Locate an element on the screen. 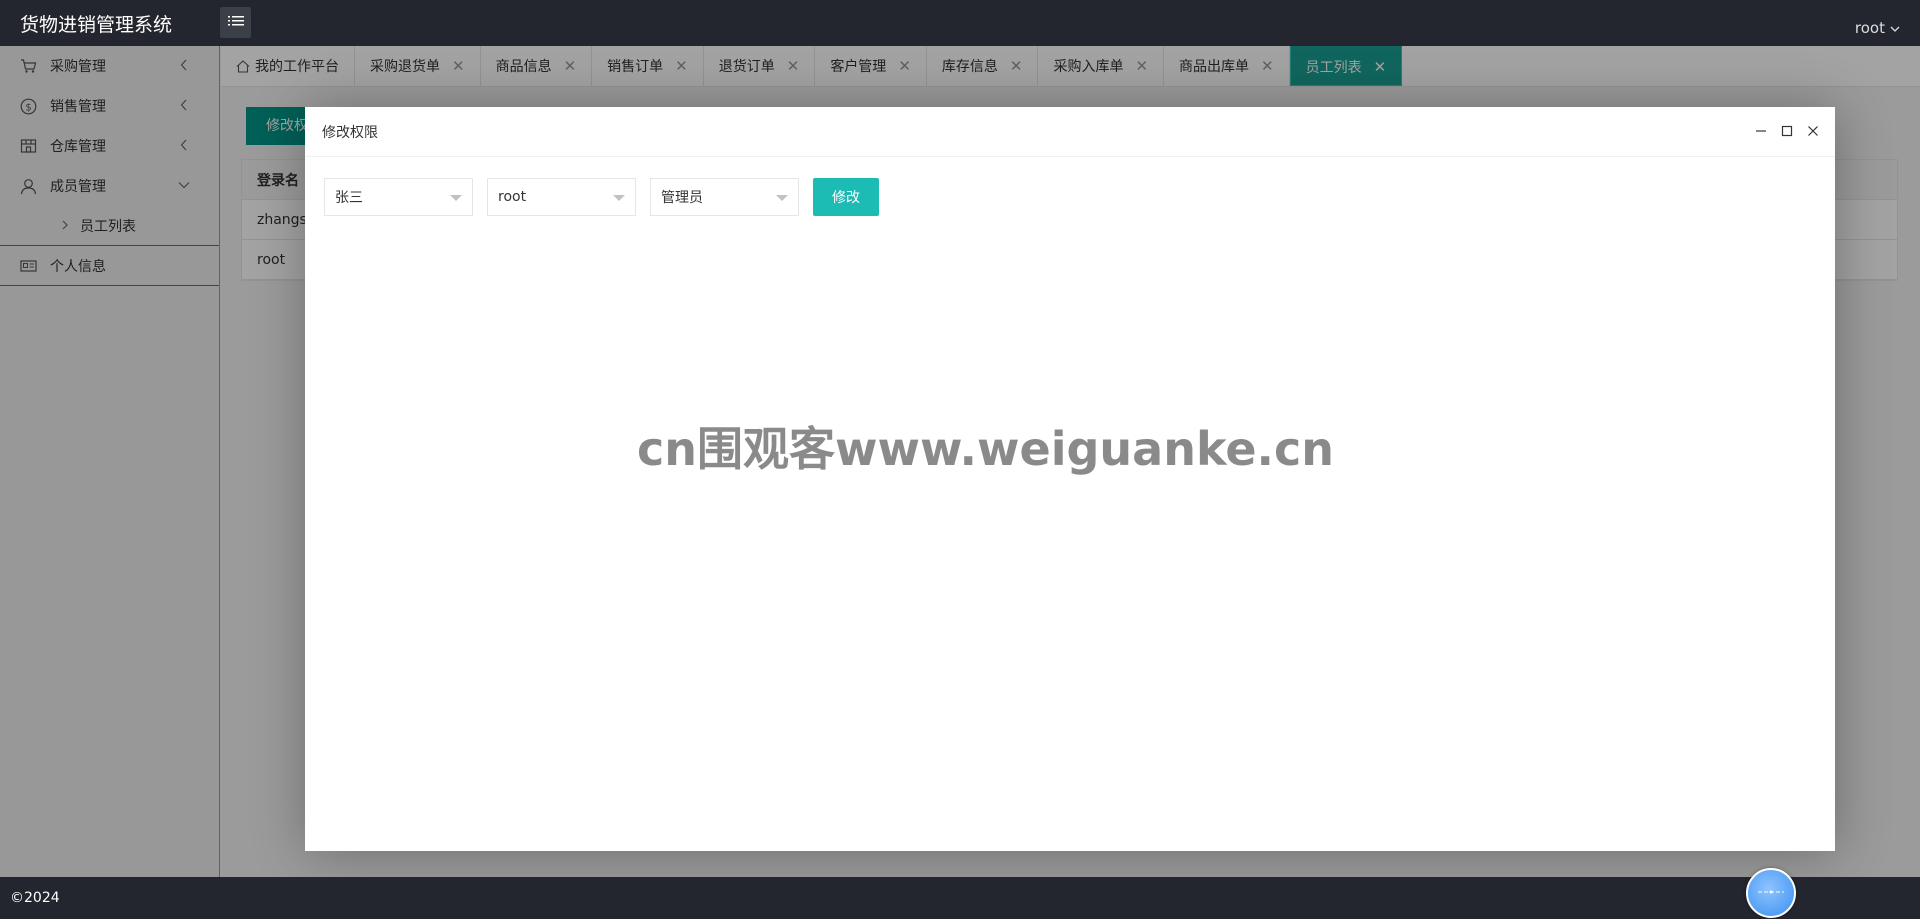  user-name: root is located at coordinates (1869, 28).